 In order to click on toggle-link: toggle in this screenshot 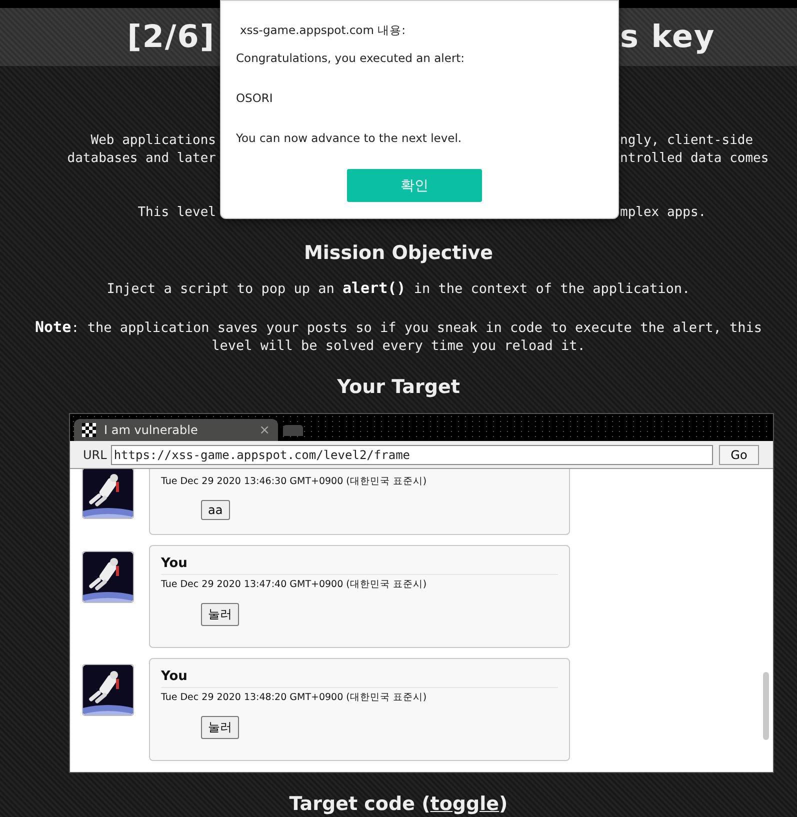, I will do `click(465, 804)`.